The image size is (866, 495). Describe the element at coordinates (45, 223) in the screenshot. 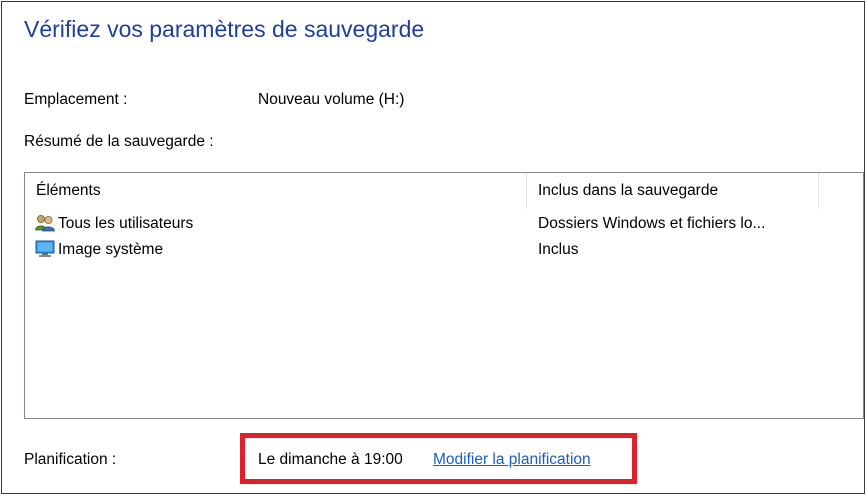

I see `users-icon` at that location.